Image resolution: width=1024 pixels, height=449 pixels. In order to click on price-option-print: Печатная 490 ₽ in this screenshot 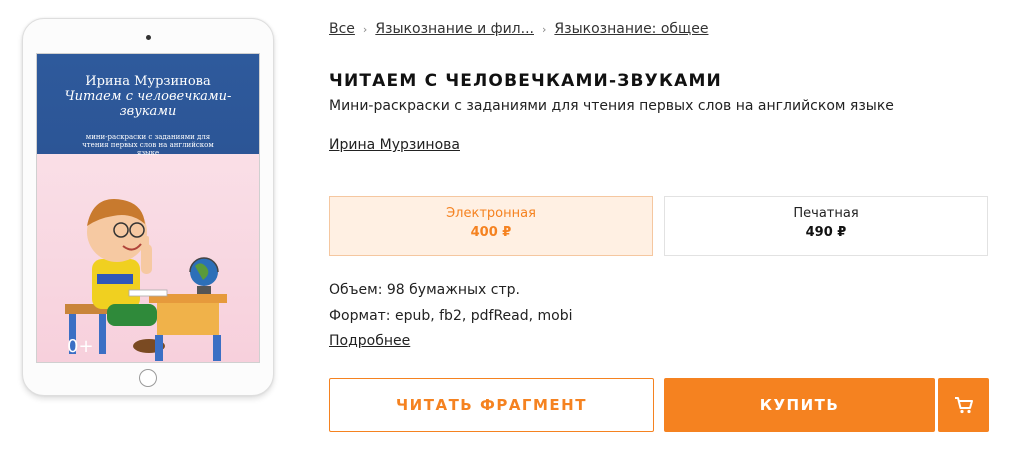, I will do `click(826, 226)`.